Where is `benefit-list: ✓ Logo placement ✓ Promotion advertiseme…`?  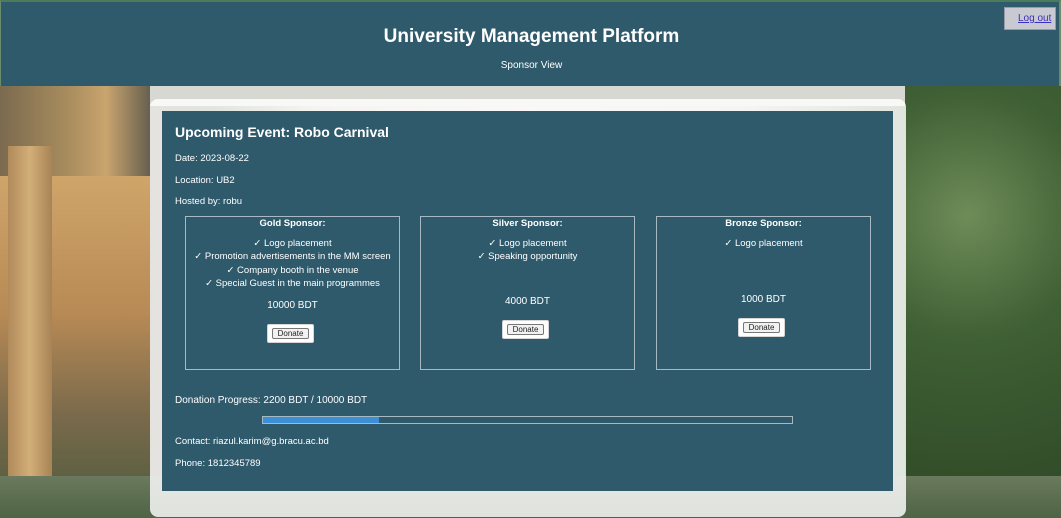
benefit-list: ✓ Logo placement ✓ Promotion advertiseme… is located at coordinates (292, 263).